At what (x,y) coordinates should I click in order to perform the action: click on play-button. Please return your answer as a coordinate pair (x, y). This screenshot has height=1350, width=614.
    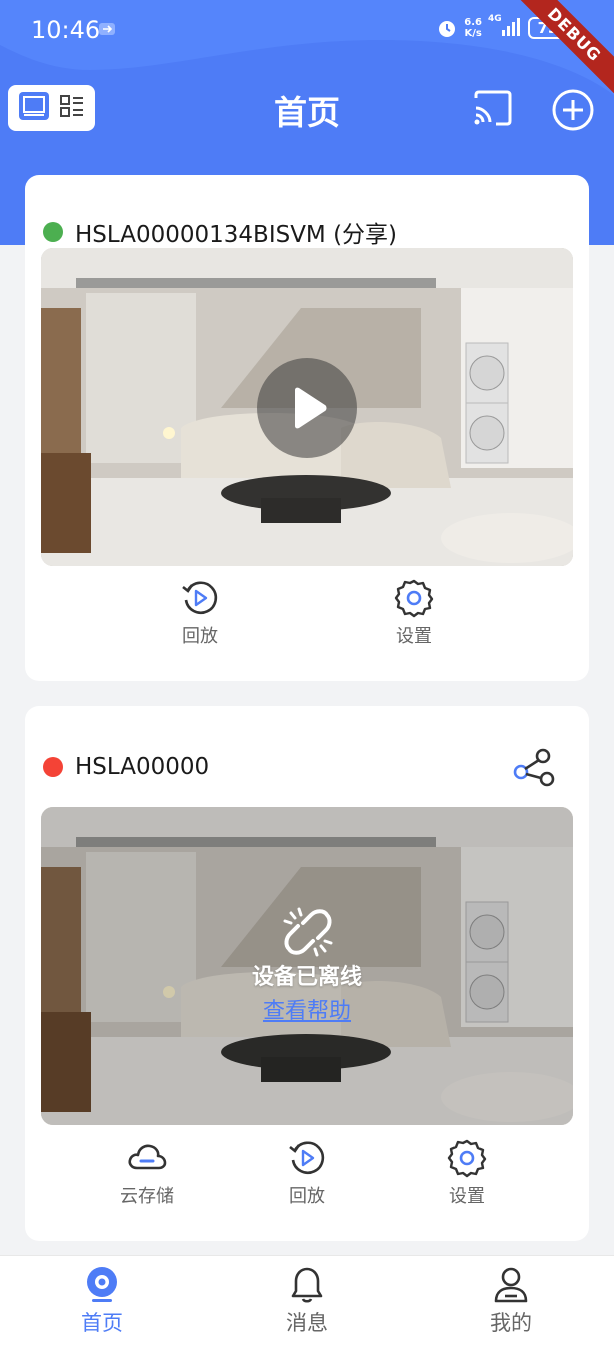
    Looking at the image, I should click on (307, 408).